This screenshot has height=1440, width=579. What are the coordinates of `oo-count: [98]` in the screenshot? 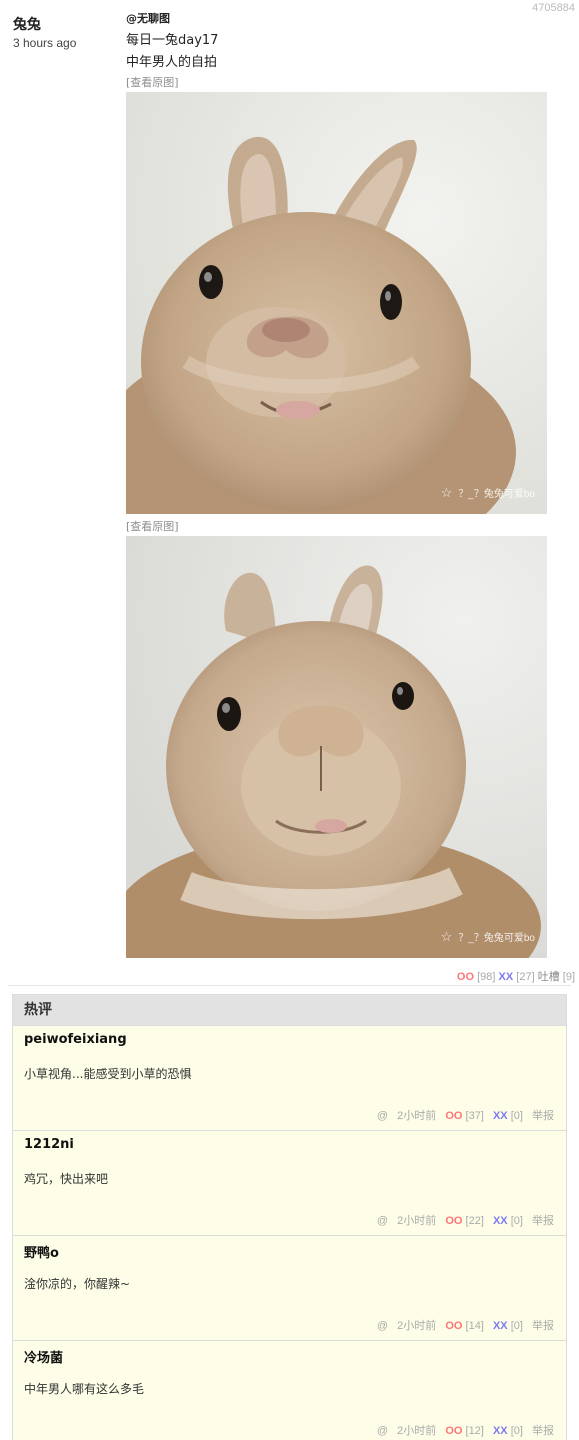 It's located at (486, 977).